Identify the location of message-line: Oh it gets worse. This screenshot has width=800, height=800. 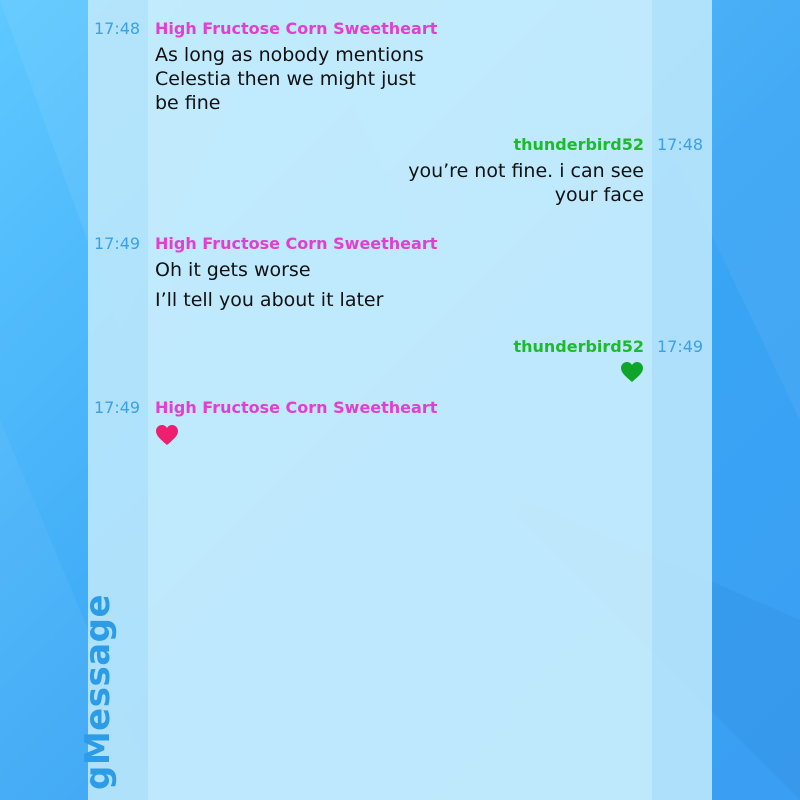
(233, 270).